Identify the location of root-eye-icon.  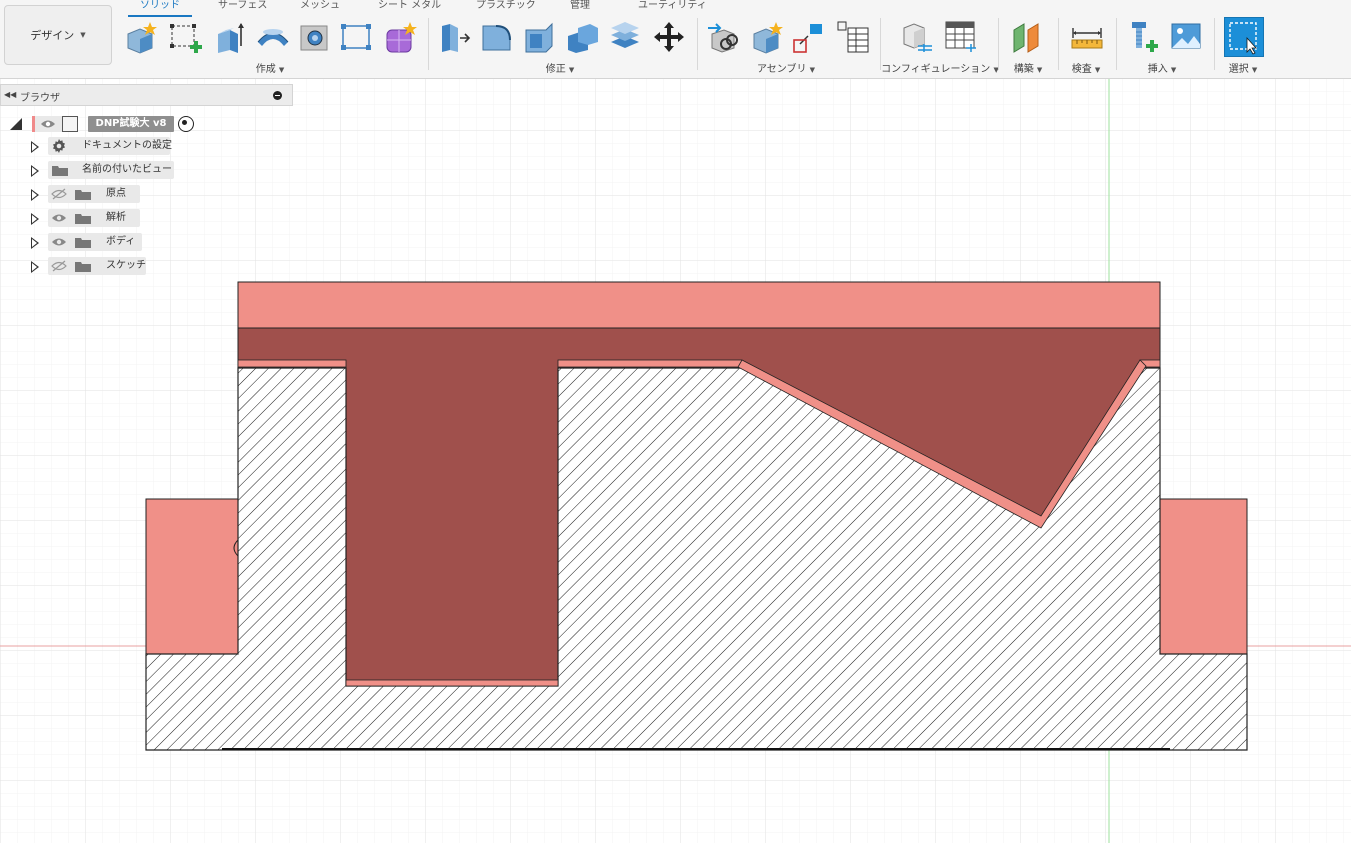
(48, 124).